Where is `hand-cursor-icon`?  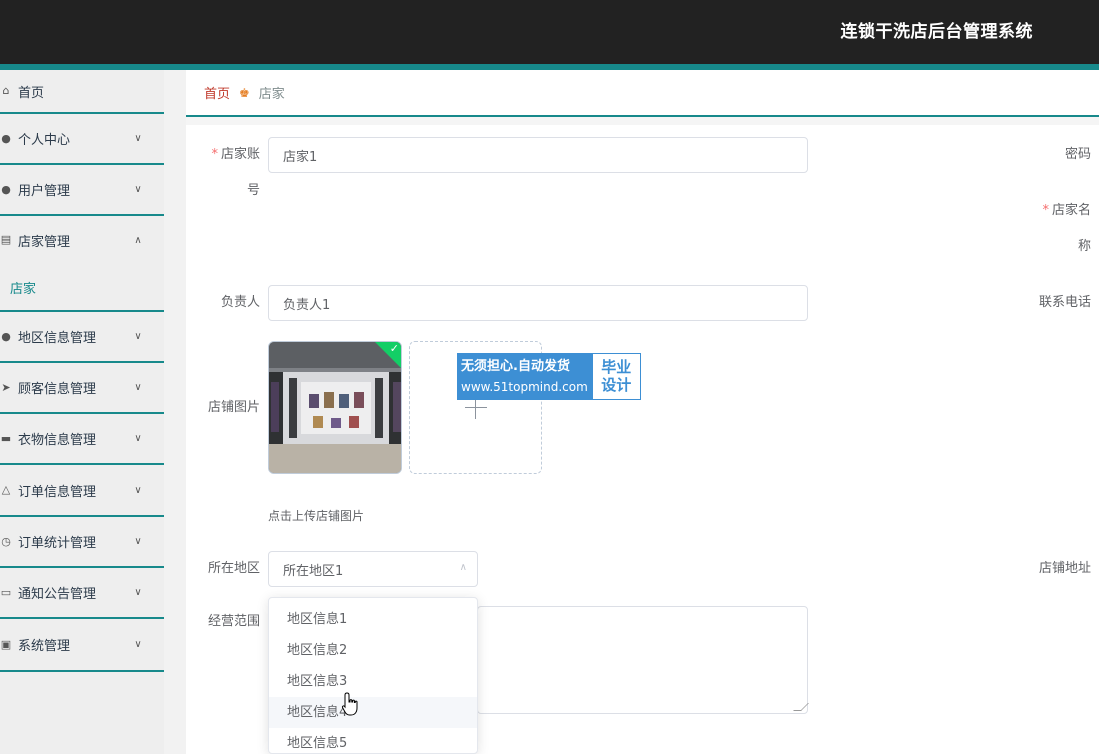 hand-cursor-icon is located at coordinates (349, 704).